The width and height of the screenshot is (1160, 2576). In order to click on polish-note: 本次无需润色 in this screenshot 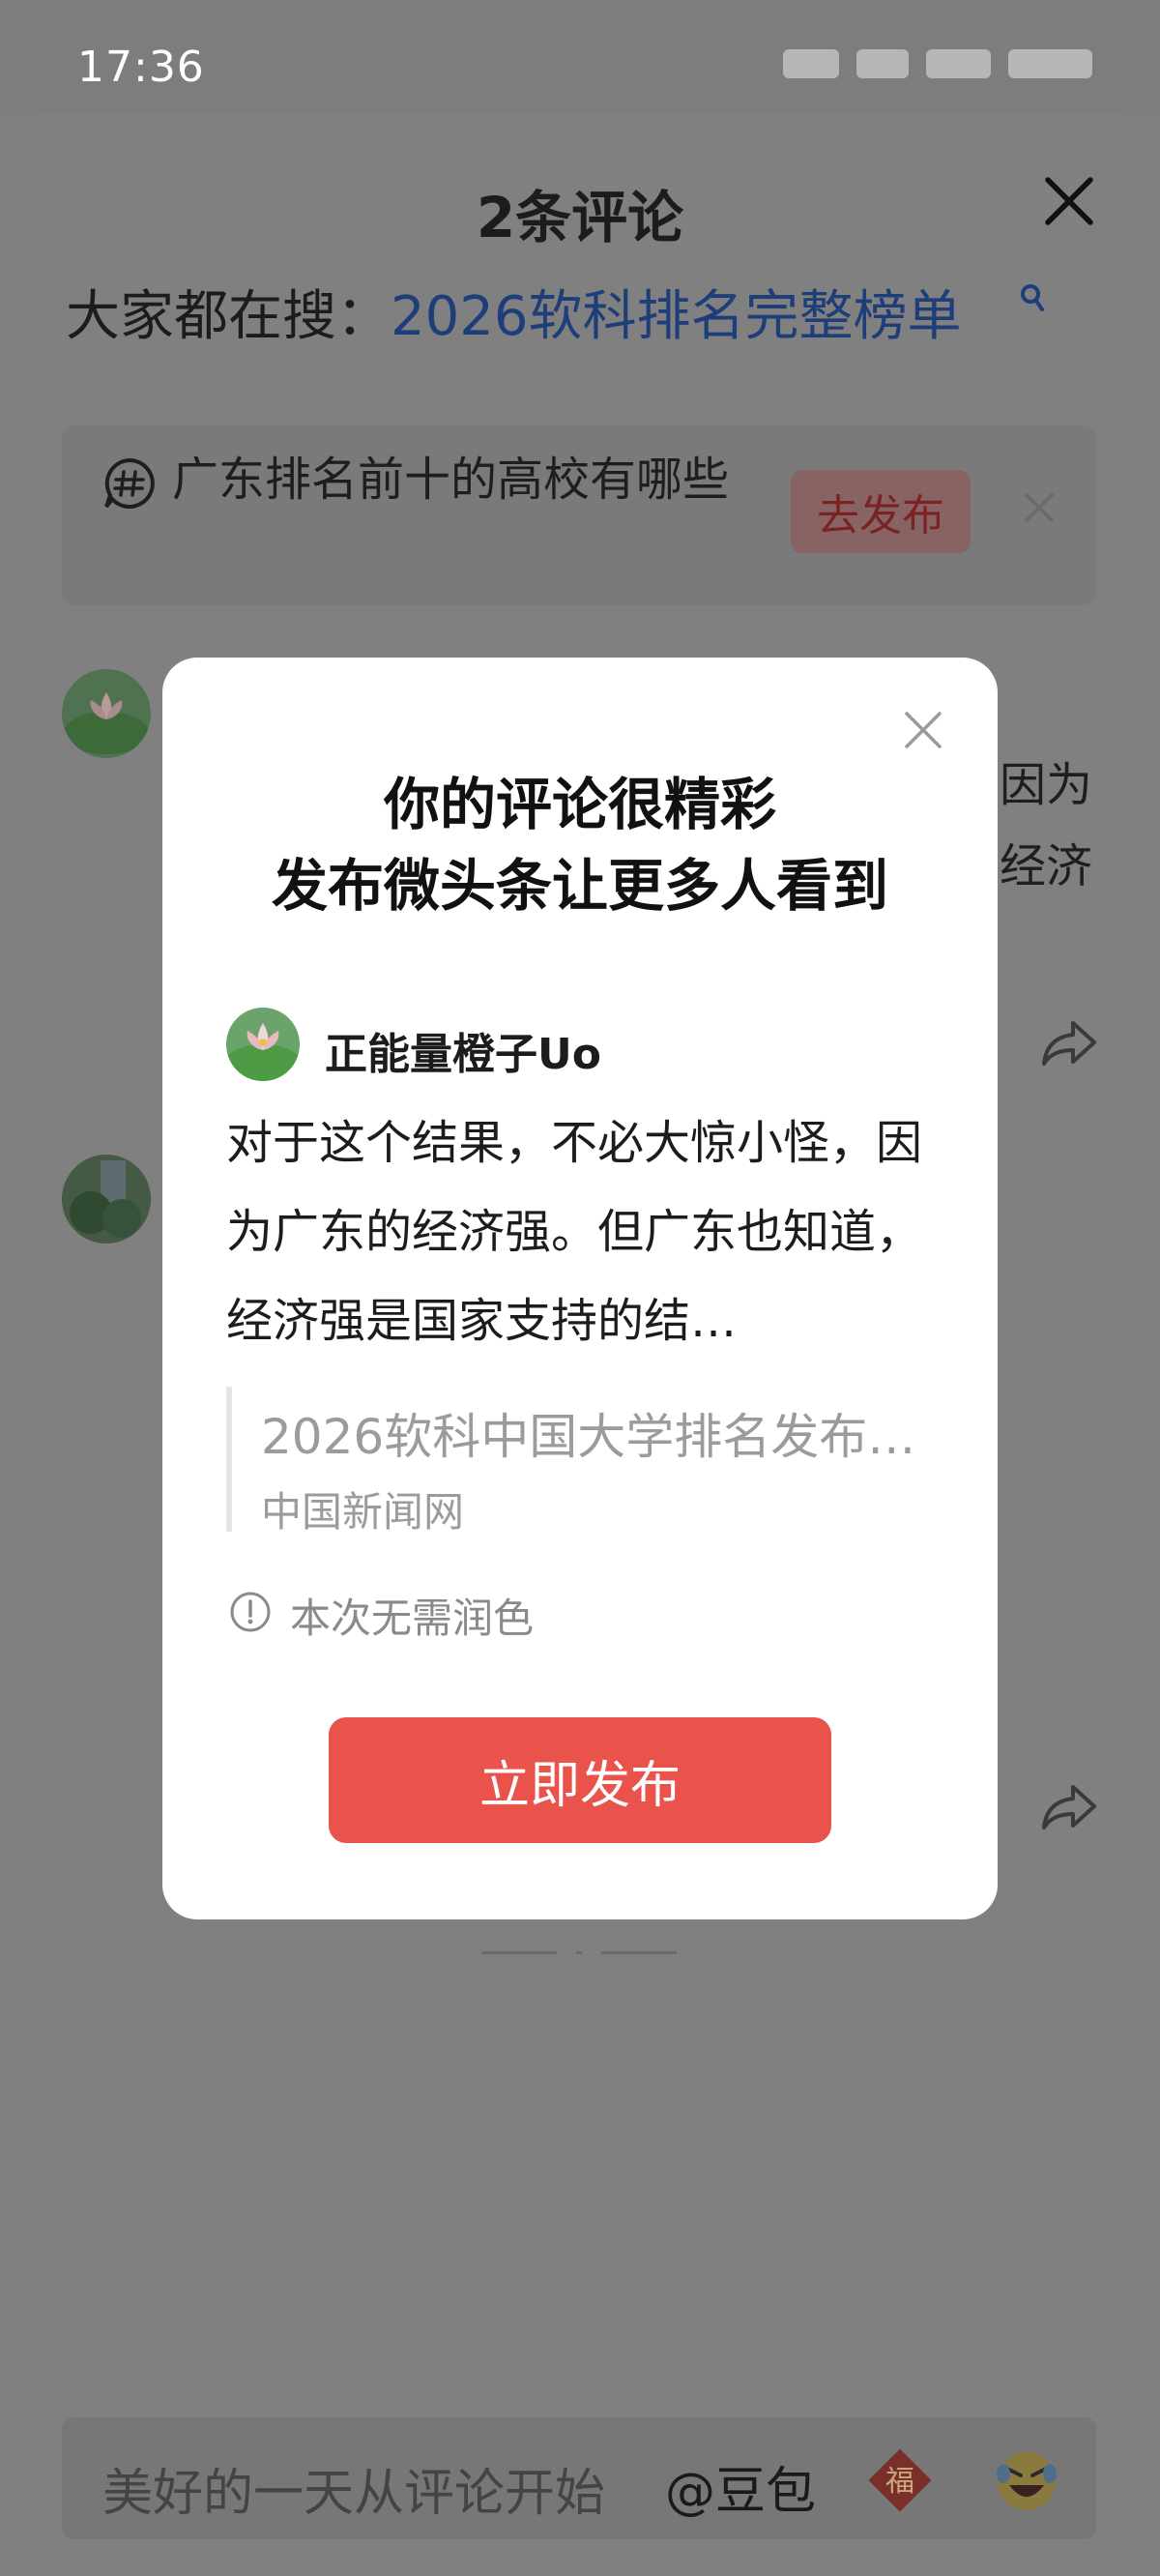, I will do `click(413, 1618)`.